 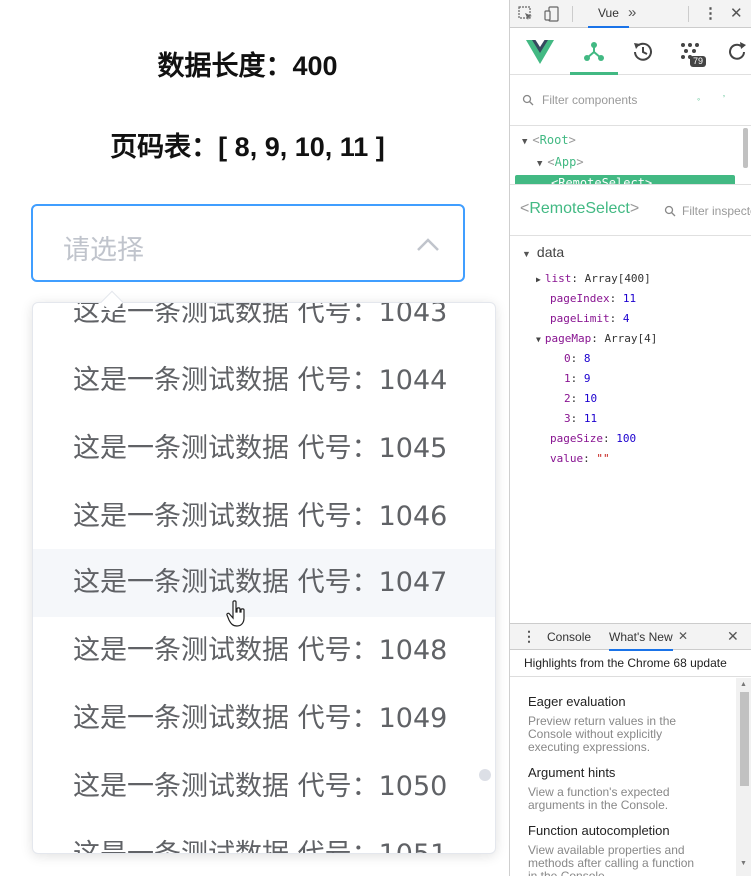 What do you see at coordinates (264, 449) in the screenshot?
I see `select-option: 这是一条测试数据 代号：1045` at bounding box center [264, 449].